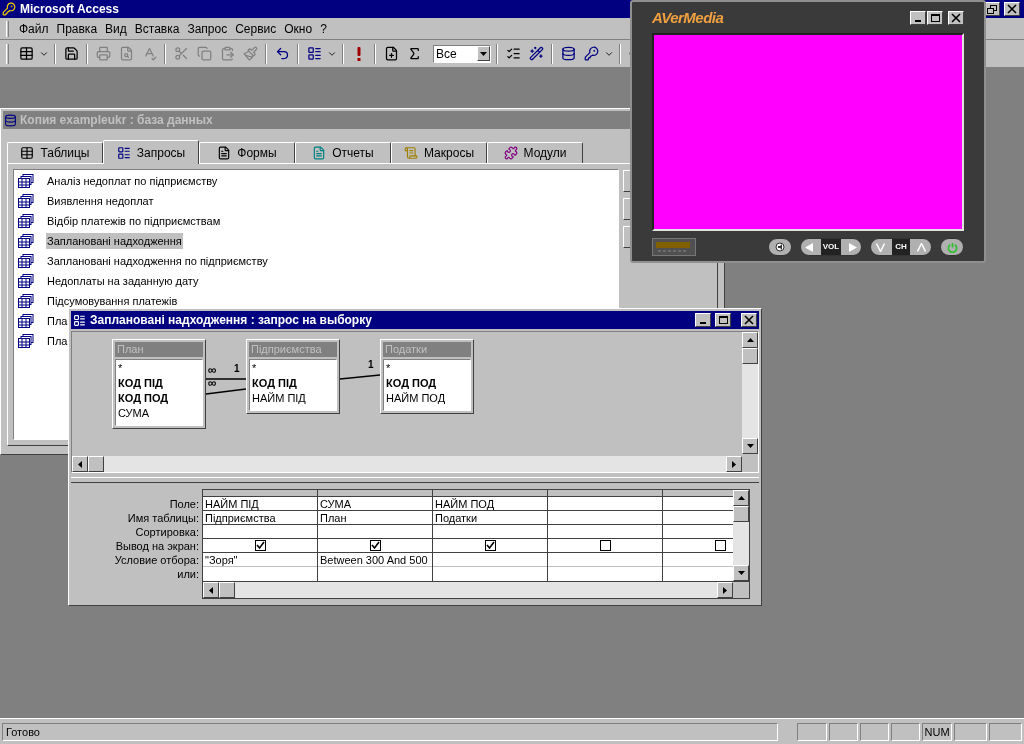 Image resolution: width=1024 pixels, height=744 pixels. Describe the element at coordinates (212, 383) in the screenshot. I see `join-label: ∞` at that location.